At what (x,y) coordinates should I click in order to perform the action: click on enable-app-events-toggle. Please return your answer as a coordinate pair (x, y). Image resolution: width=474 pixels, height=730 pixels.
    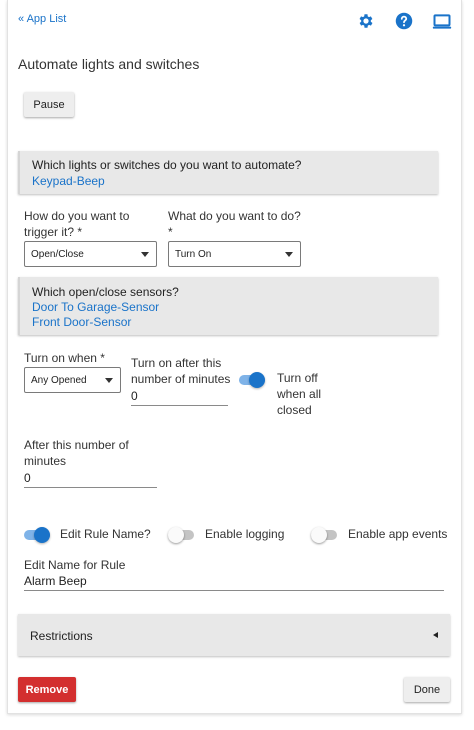
    Looking at the image, I should click on (324, 535).